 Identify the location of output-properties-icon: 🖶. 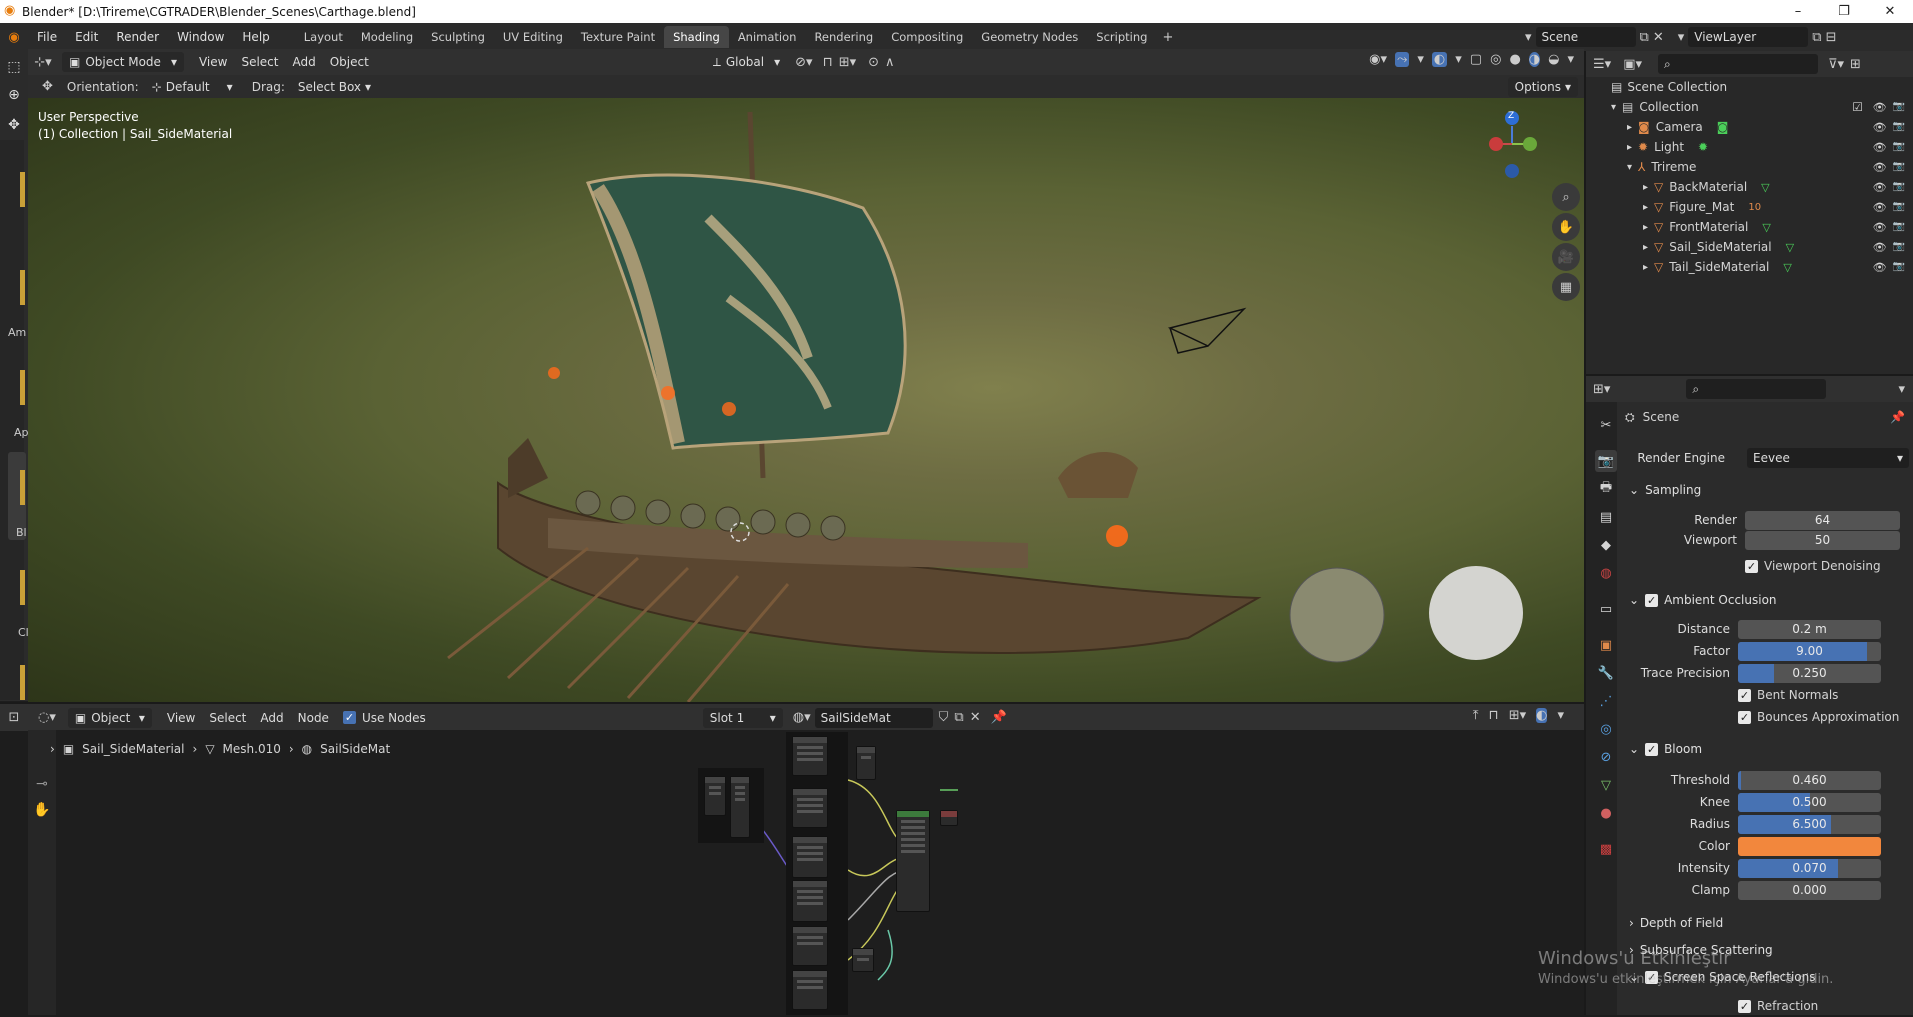
(1606, 489).